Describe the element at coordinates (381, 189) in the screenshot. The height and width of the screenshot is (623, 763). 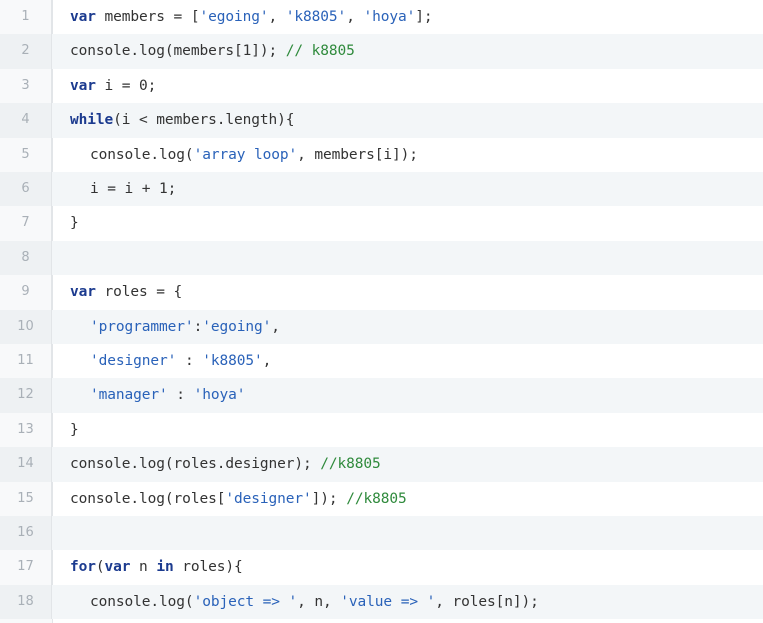
I see `code-line: 6 i = i + 1;` at that location.